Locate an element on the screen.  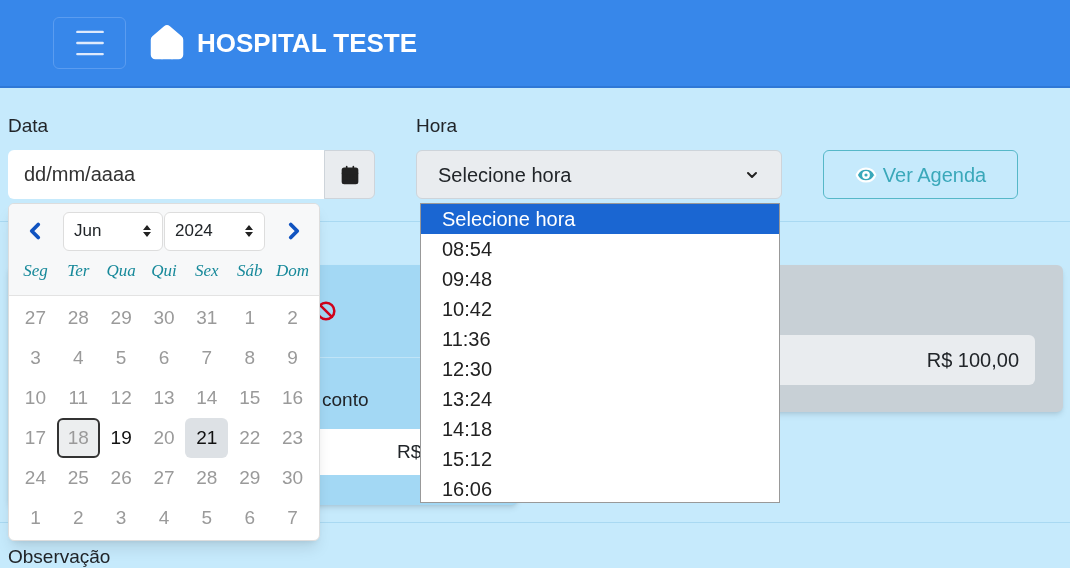
time-option: 15:12 is located at coordinates (600, 459).